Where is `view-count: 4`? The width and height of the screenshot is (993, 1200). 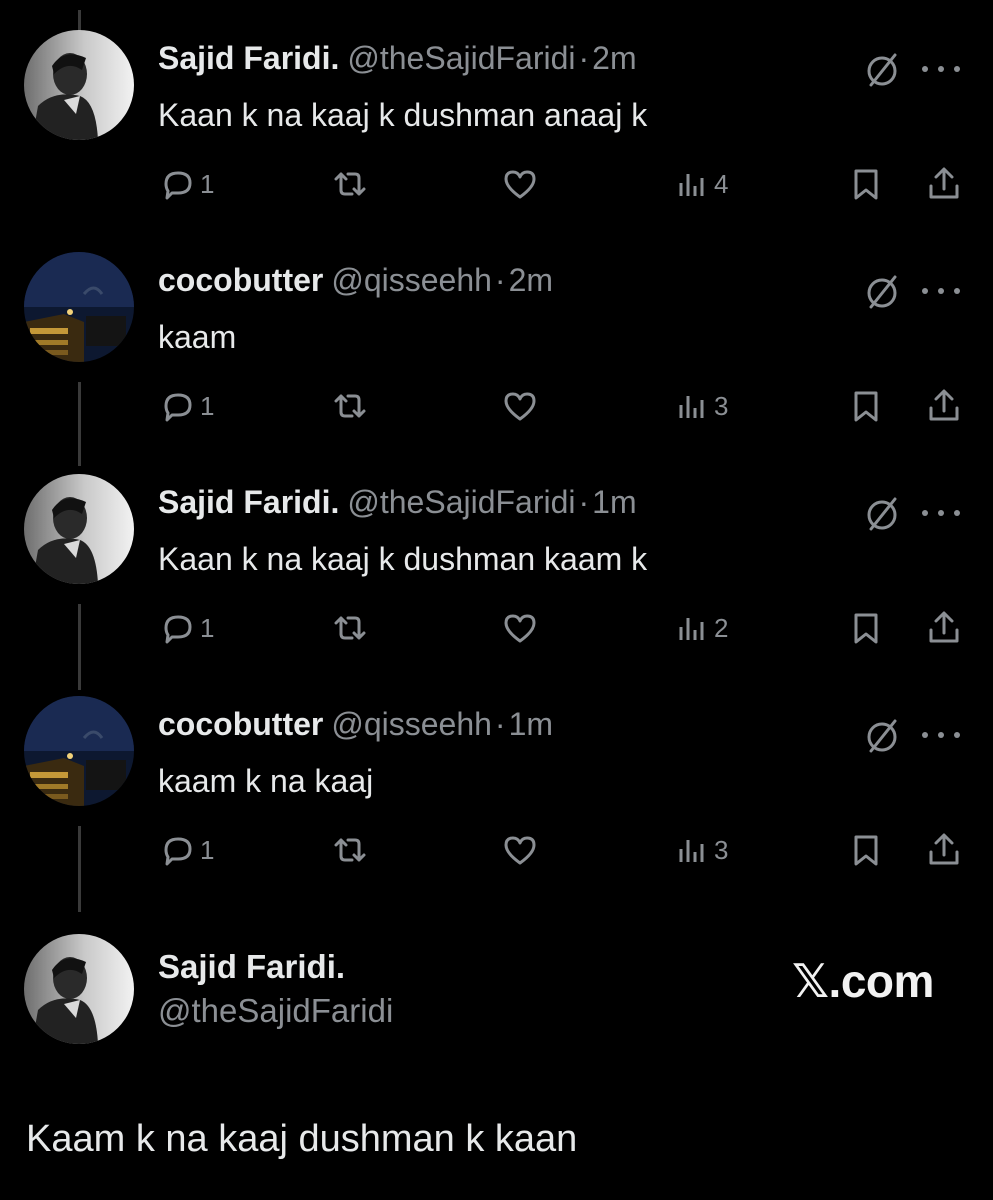 view-count: 4 is located at coordinates (721, 183).